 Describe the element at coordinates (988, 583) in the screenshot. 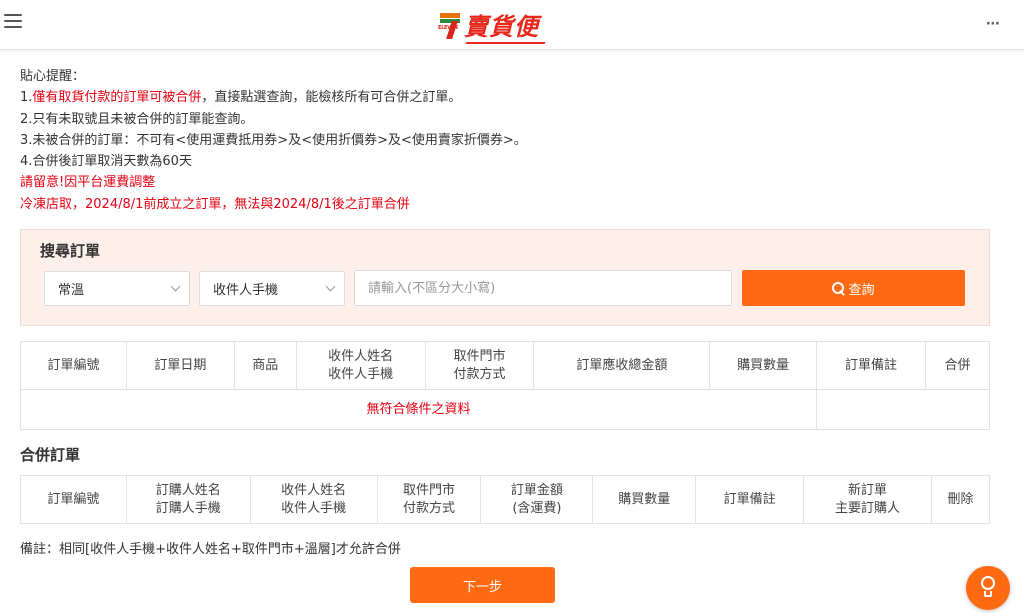

I see `lightbulb-icon` at that location.